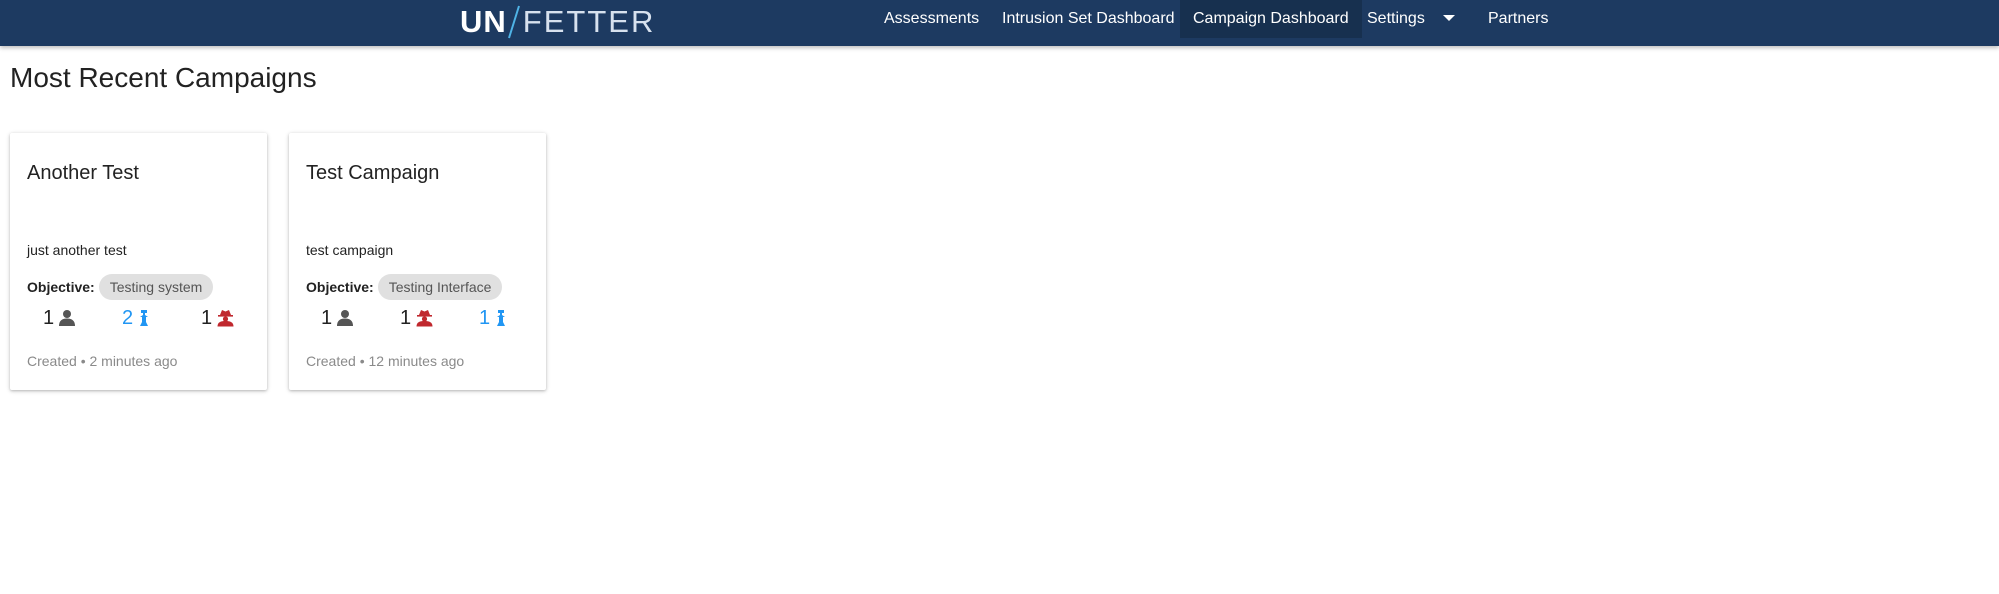  I want to click on page-title: Most Recent Campaigns, so click(163, 77).